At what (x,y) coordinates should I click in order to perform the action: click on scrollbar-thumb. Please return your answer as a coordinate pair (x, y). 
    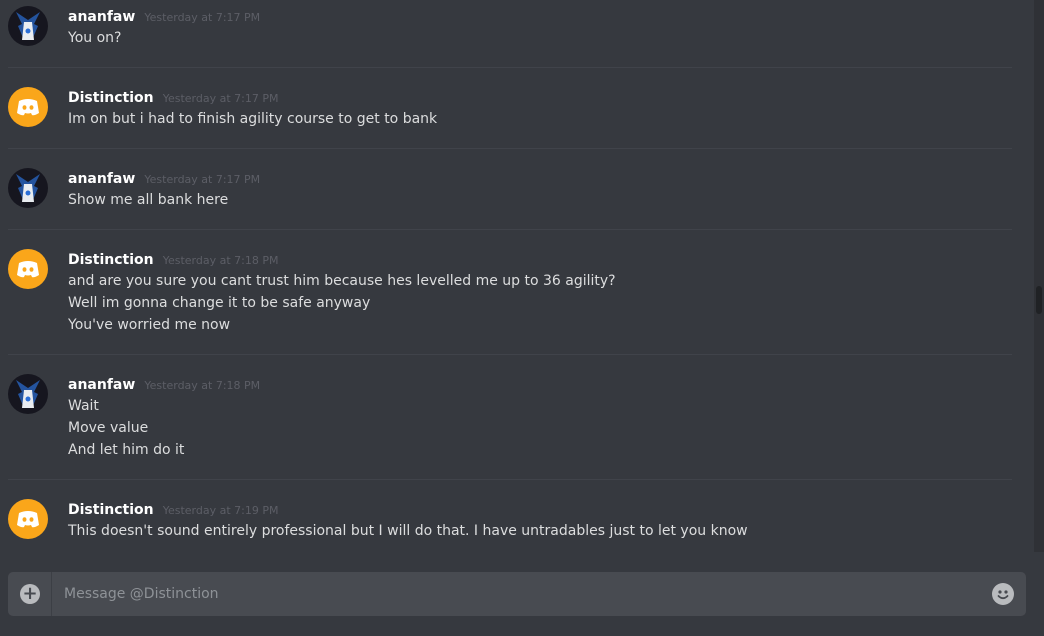
    Looking at the image, I should click on (1039, 300).